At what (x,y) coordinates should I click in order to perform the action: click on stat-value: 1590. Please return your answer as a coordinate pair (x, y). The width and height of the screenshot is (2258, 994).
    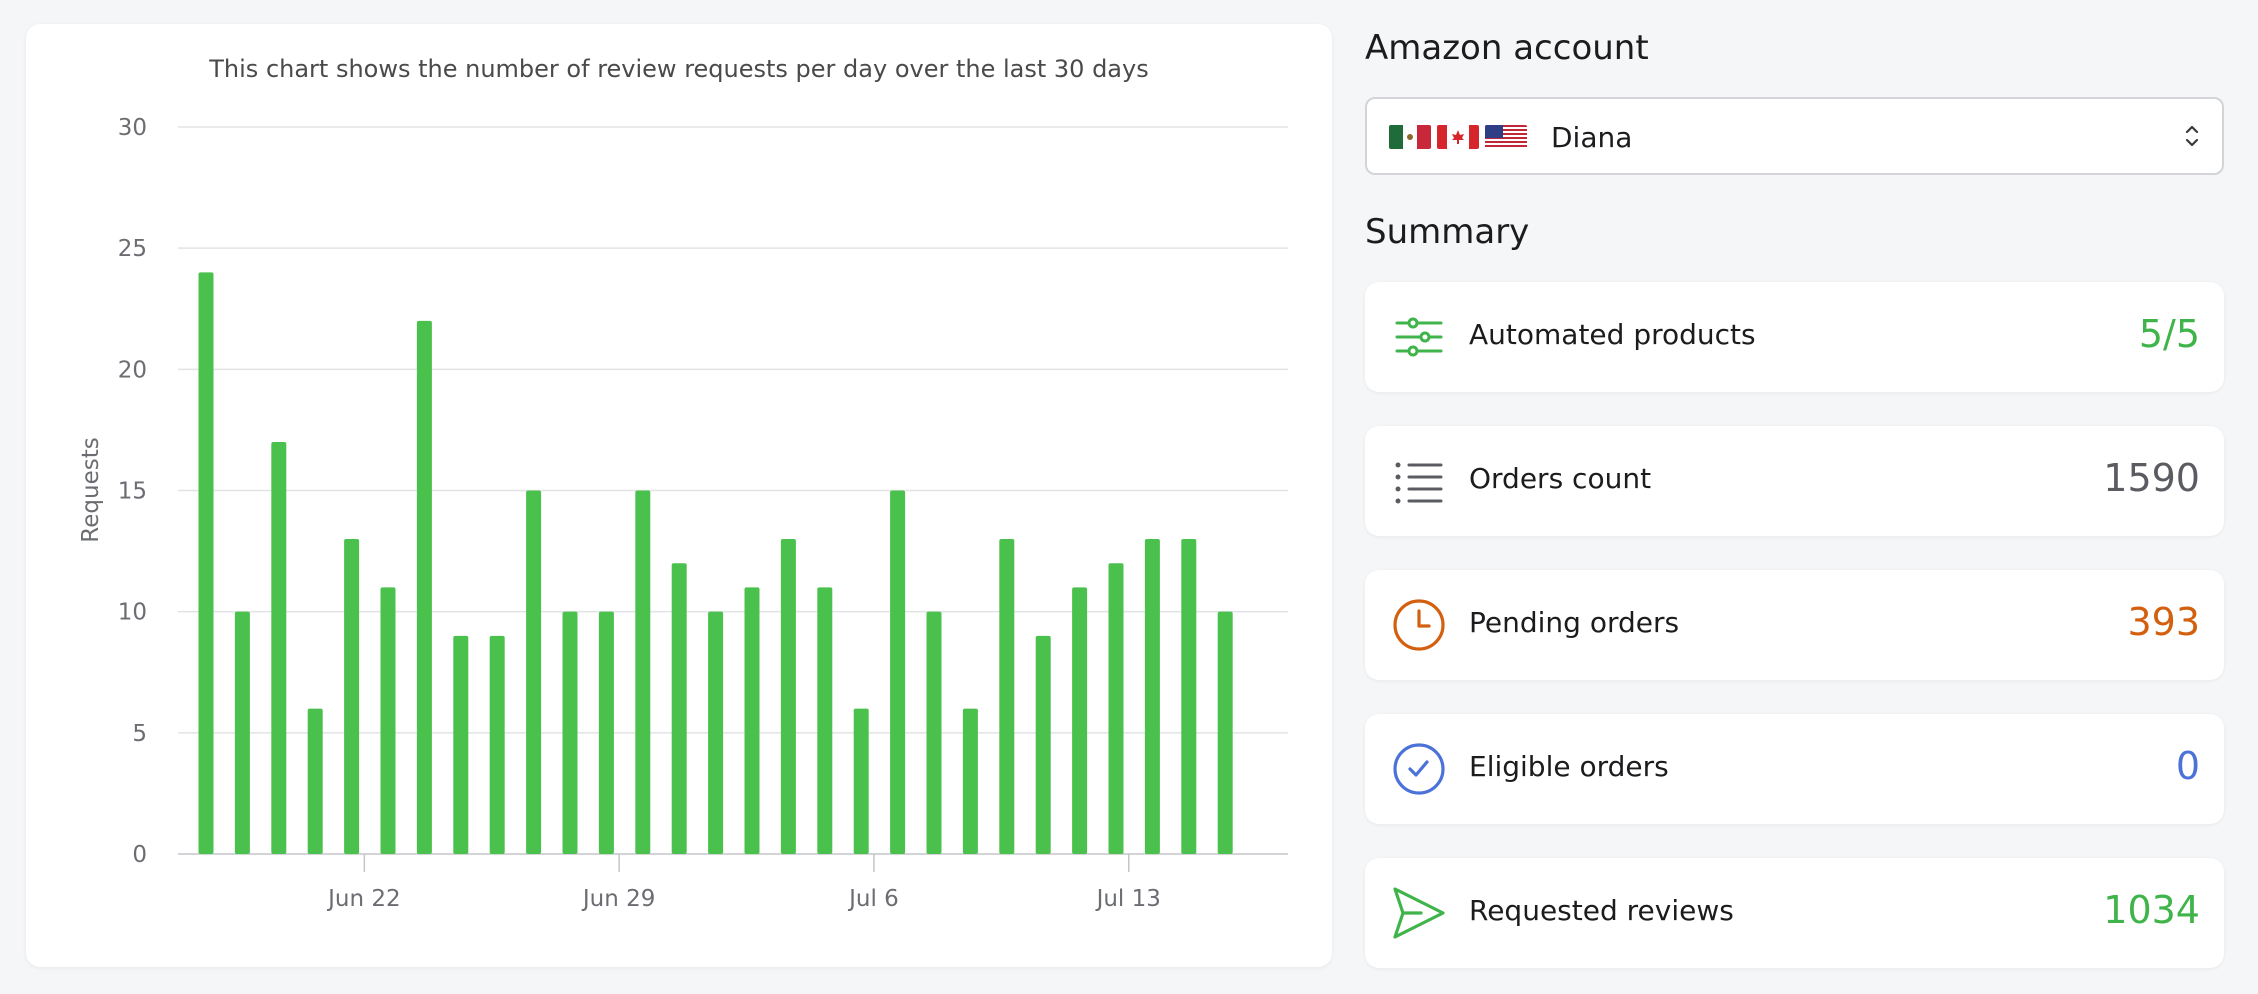
    Looking at the image, I should click on (2151, 478).